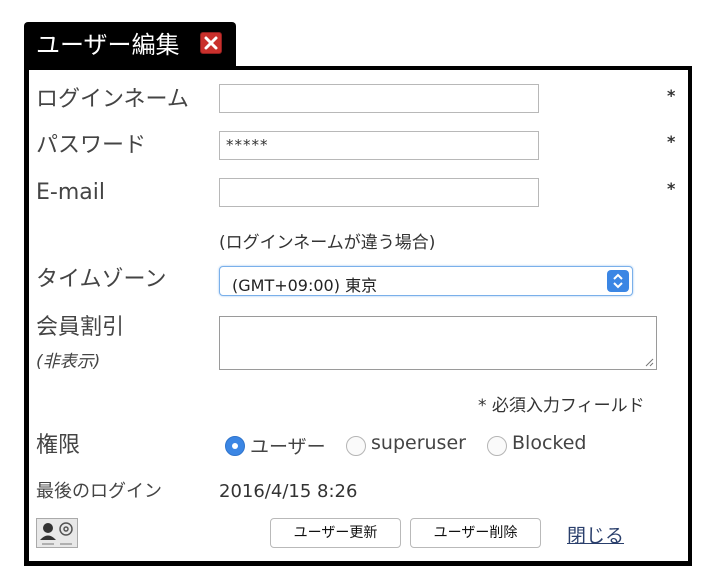 The width and height of the screenshot is (704, 578). I want to click on user-card-icon, so click(57, 533).